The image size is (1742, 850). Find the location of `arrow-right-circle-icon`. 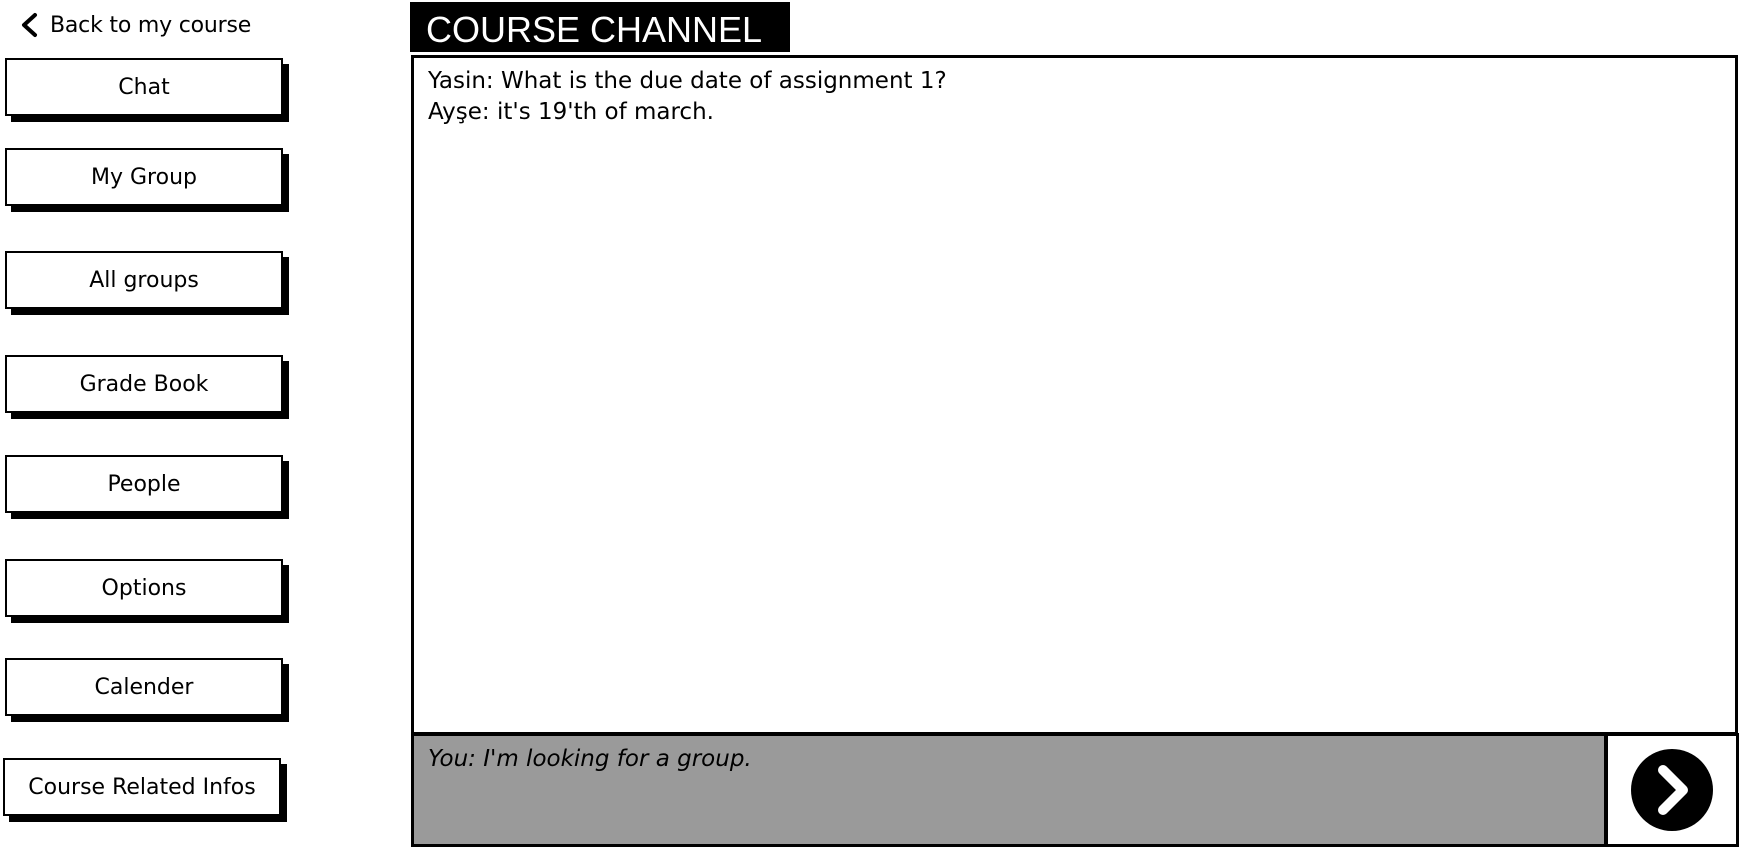

arrow-right-circle-icon is located at coordinates (1672, 790).